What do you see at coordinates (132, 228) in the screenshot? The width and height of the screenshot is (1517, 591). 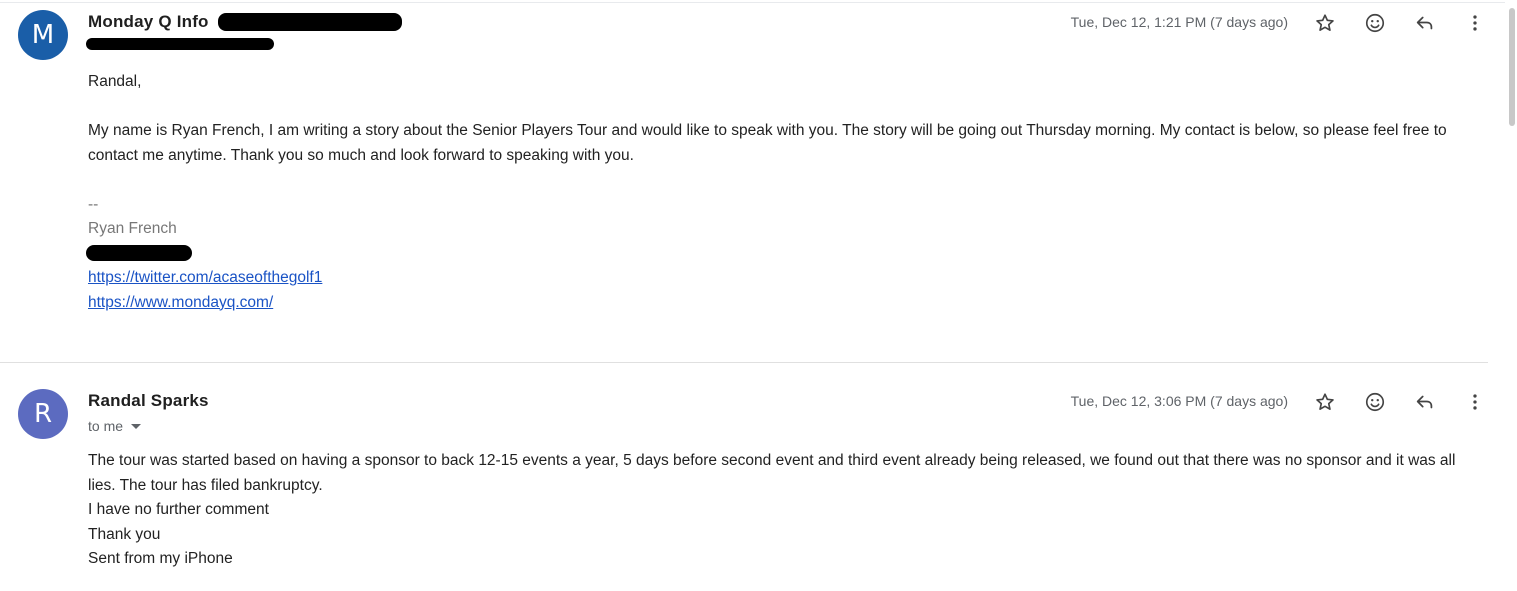 I see `signature-name: Ryan French` at bounding box center [132, 228].